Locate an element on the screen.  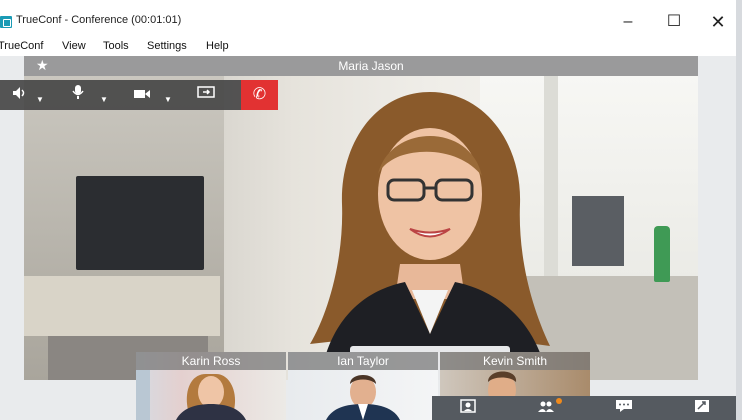
menu-view: View is located at coordinates (74, 46).